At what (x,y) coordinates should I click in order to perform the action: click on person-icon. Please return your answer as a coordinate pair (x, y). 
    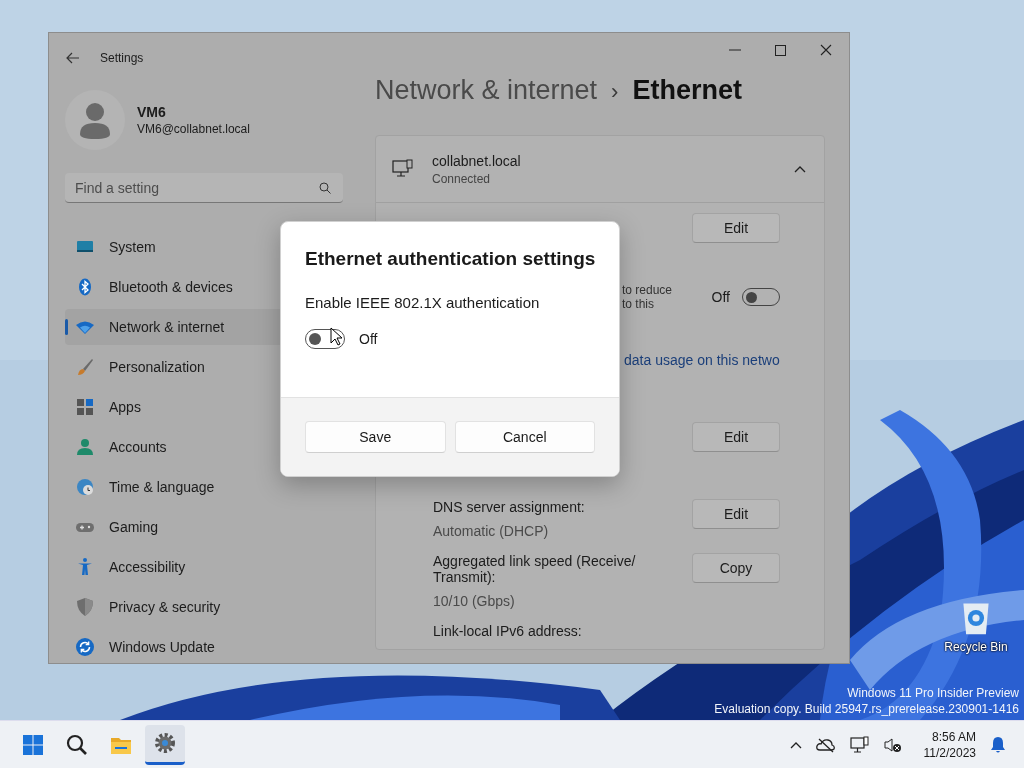
    Looking at the image, I should click on (85, 447).